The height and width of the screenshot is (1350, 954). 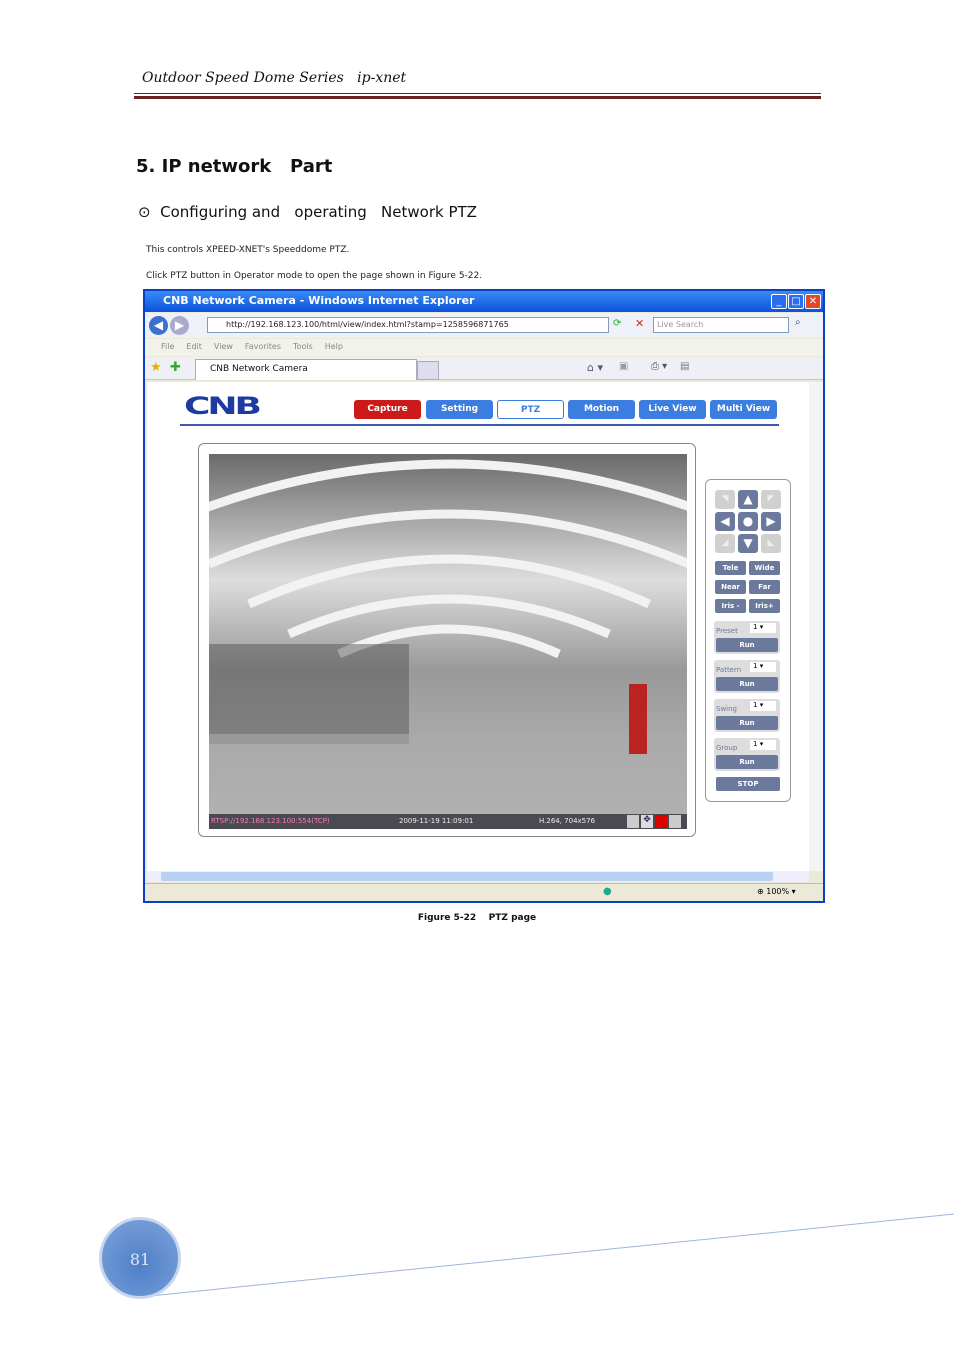 What do you see at coordinates (721, 325) in the screenshot?
I see `search-input: Live Search` at bounding box center [721, 325].